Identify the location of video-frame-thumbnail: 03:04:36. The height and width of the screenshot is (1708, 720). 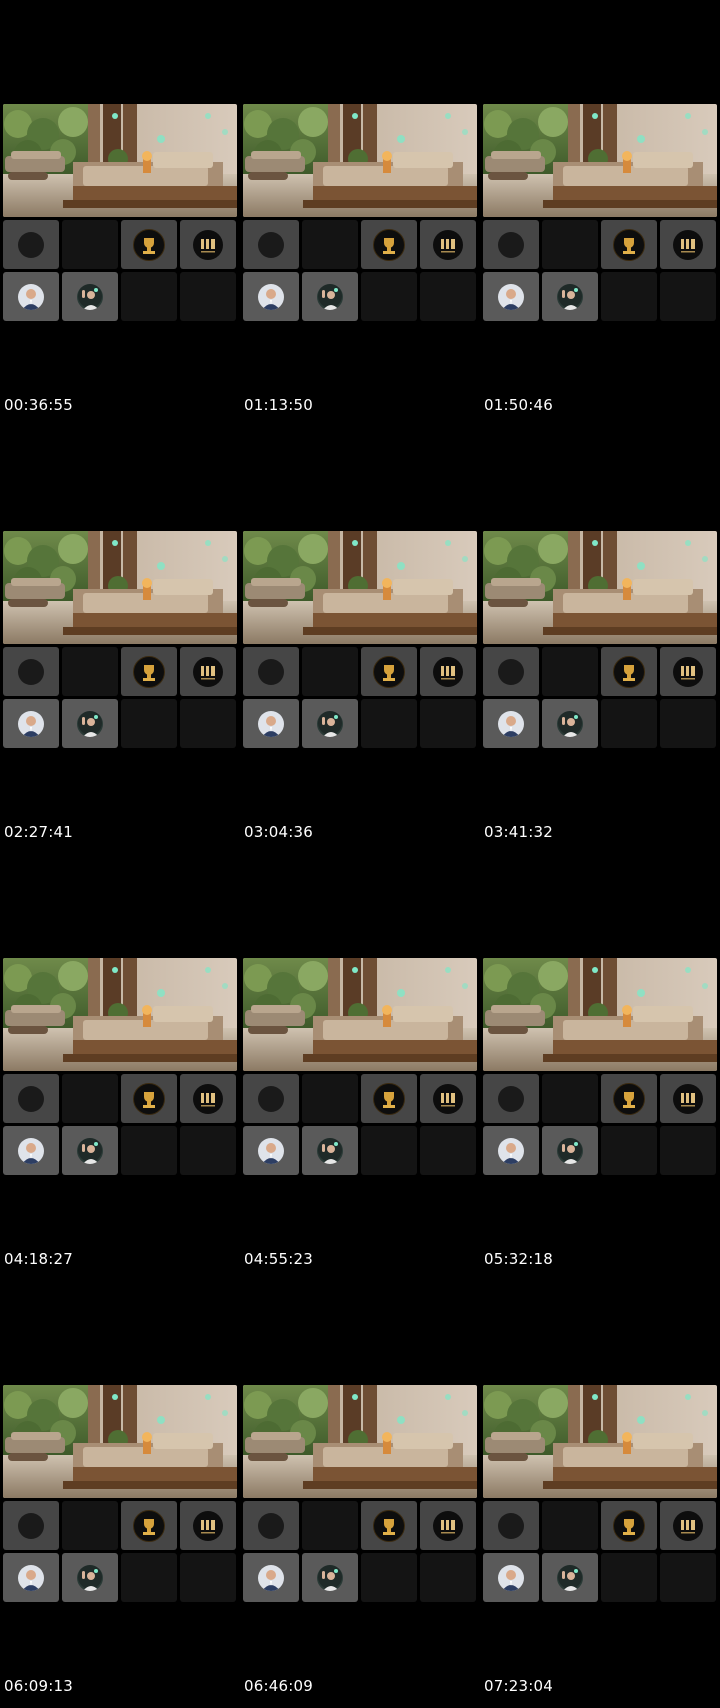
(360, 691).